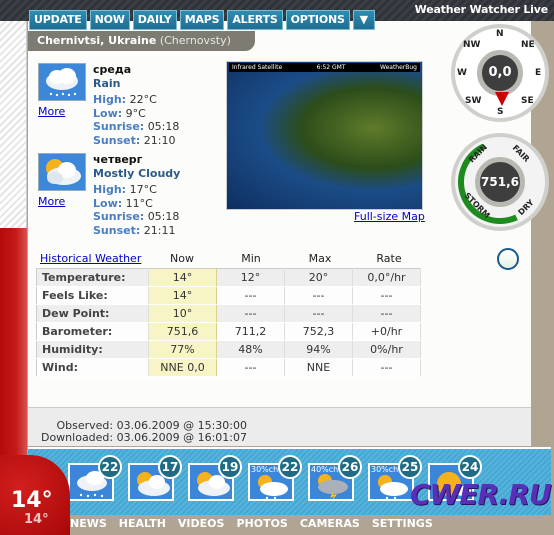  What do you see at coordinates (92, 313) in the screenshot?
I see `row-label: Dew Point:` at bounding box center [92, 313].